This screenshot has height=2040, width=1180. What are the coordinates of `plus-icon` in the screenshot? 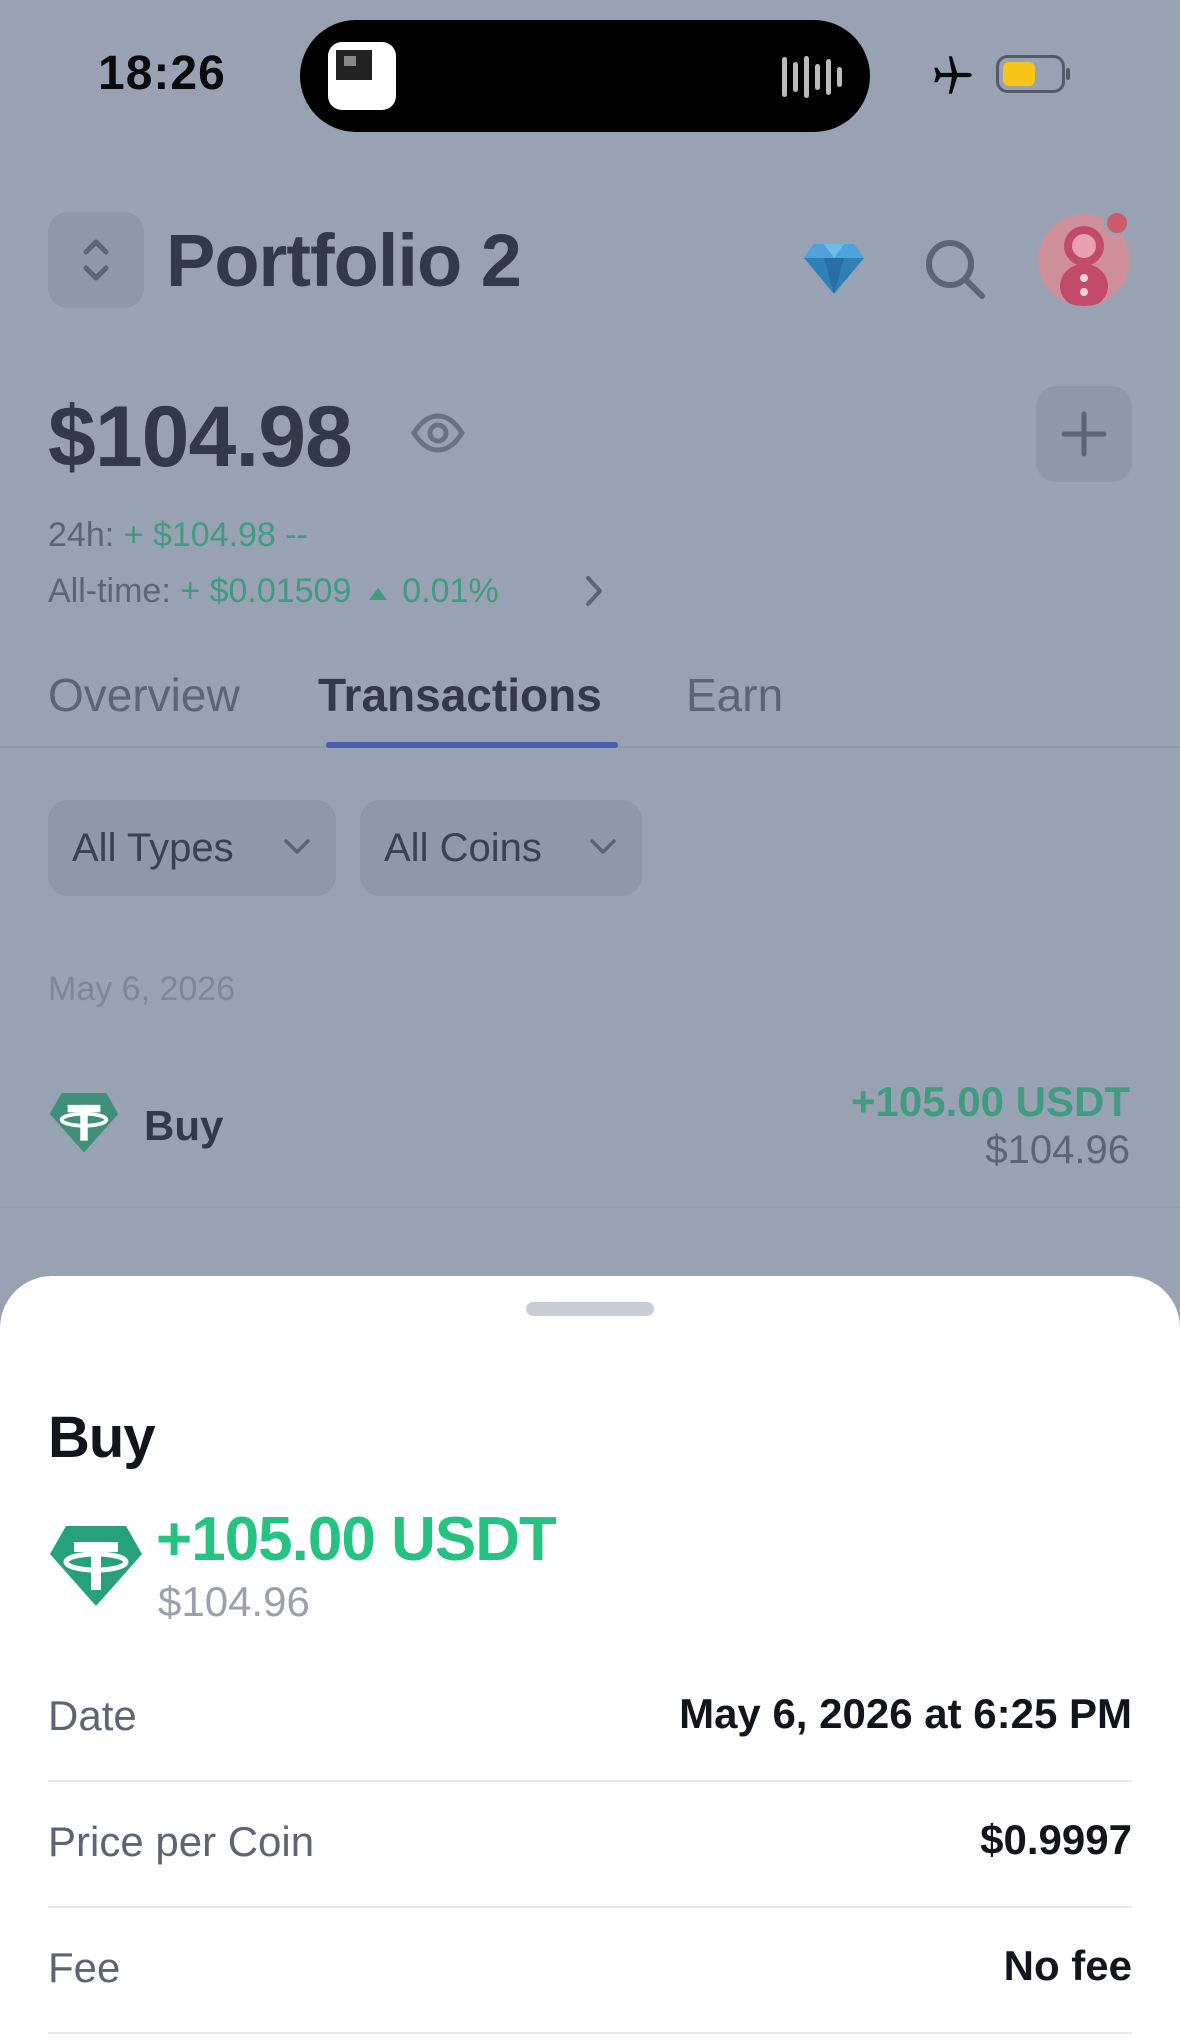 It's located at (1084, 434).